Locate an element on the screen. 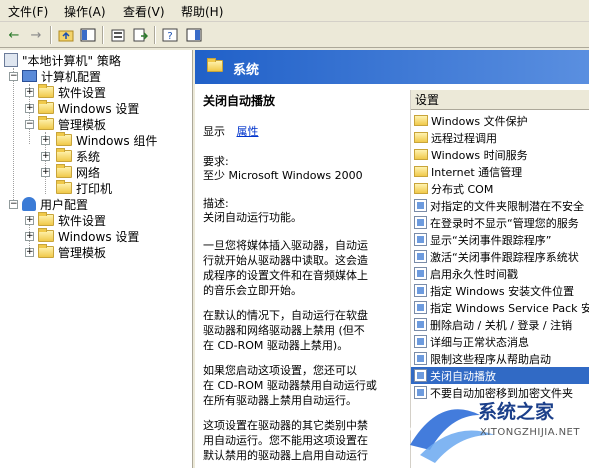 The image size is (589, 468). list-item: 启用永久性时间戳 is located at coordinates (500, 273).